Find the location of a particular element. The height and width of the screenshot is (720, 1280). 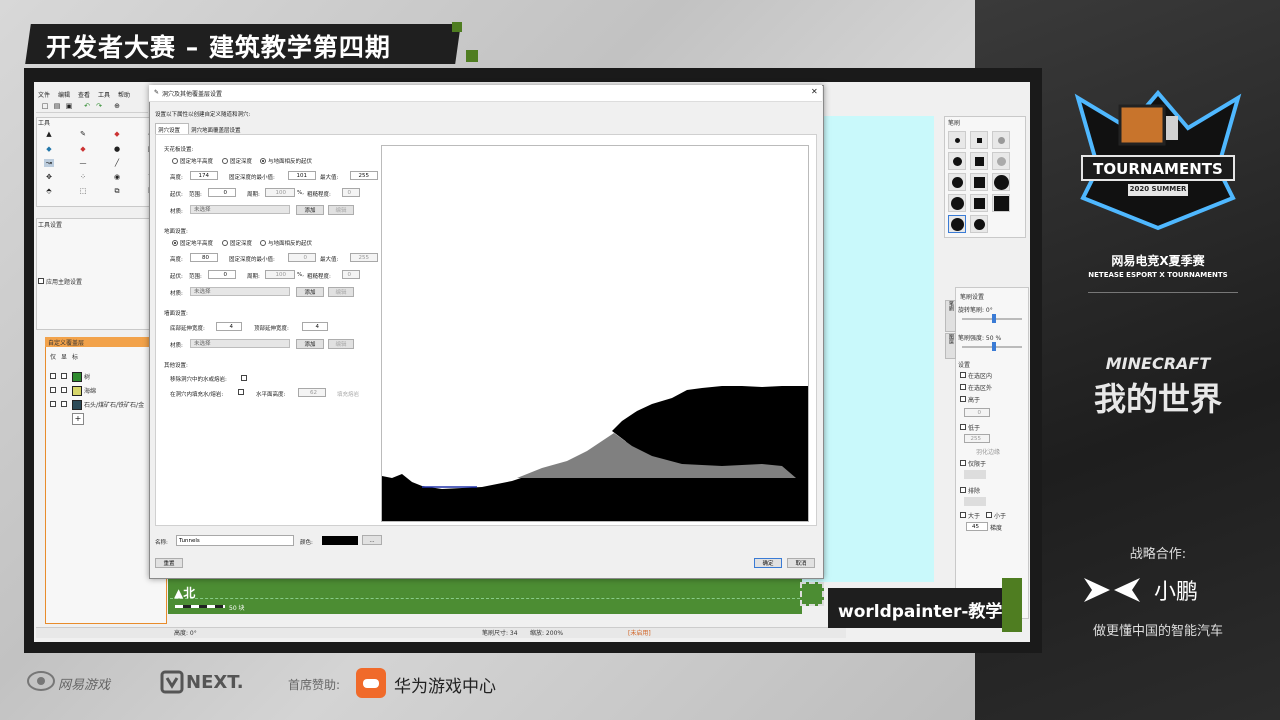

close-icon: ✕ is located at coordinates (814, 91).